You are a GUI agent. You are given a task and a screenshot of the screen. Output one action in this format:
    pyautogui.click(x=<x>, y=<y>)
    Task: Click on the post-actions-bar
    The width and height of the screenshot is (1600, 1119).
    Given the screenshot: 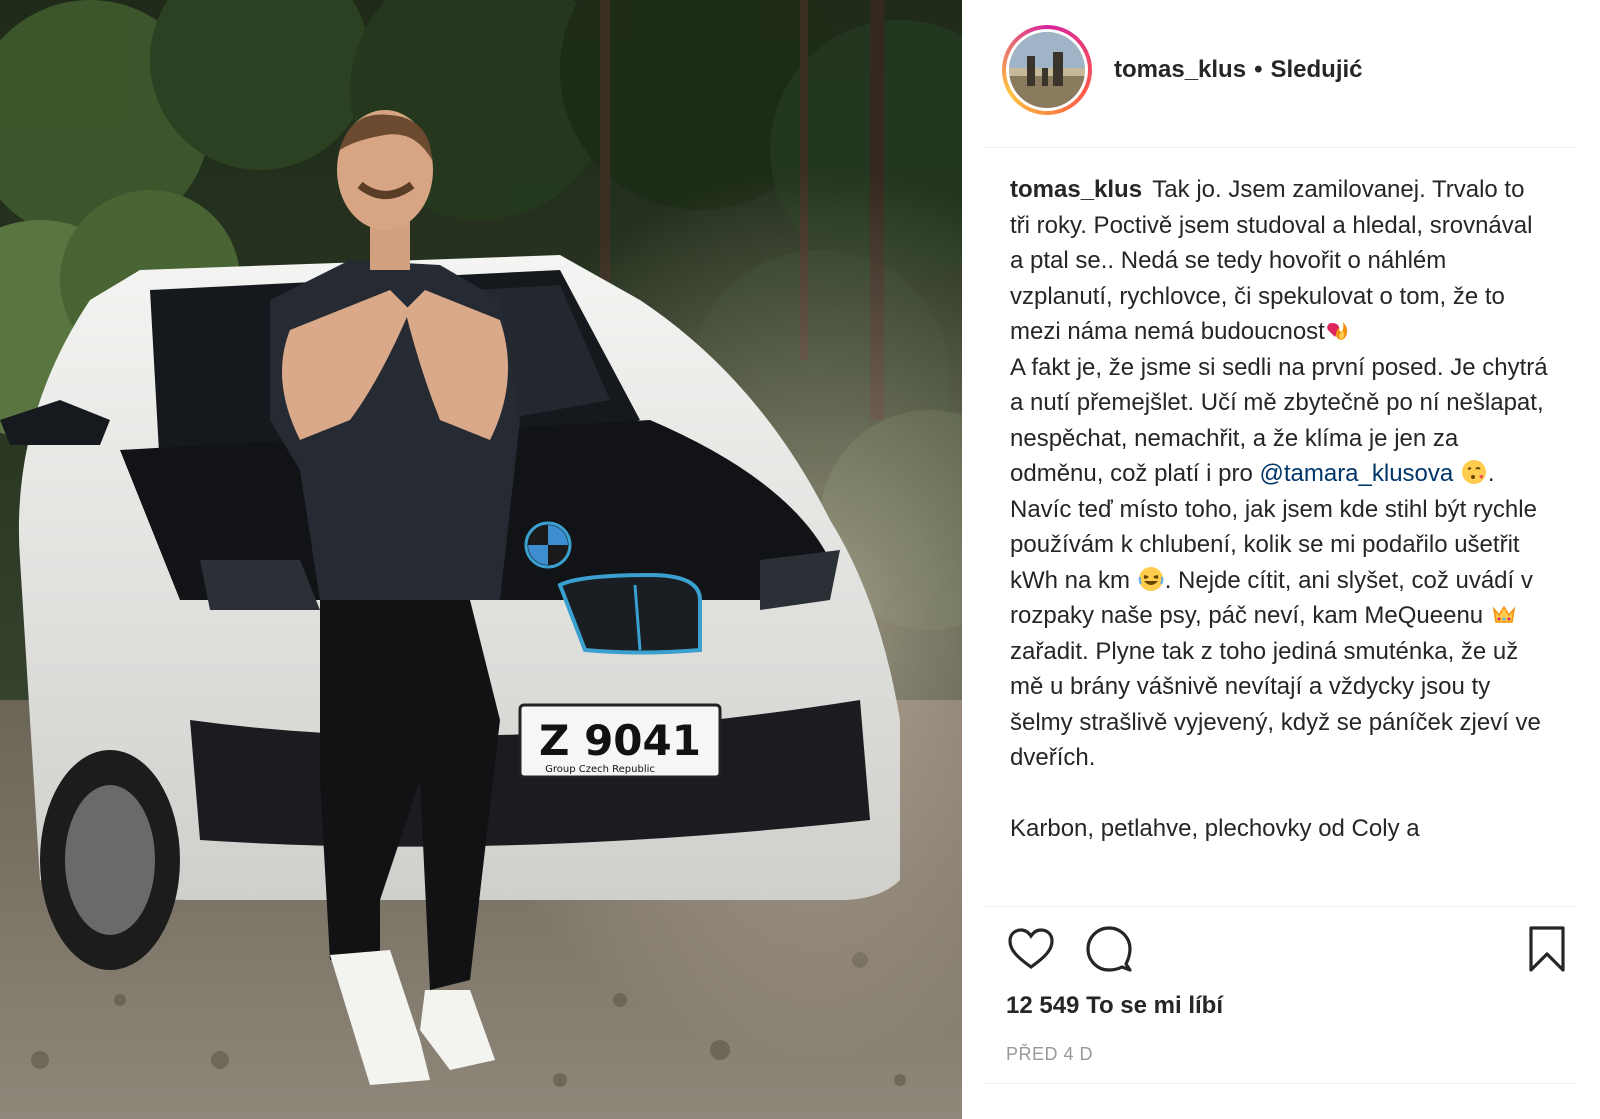 What is the action you would take?
    pyautogui.click(x=1293, y=951)
    